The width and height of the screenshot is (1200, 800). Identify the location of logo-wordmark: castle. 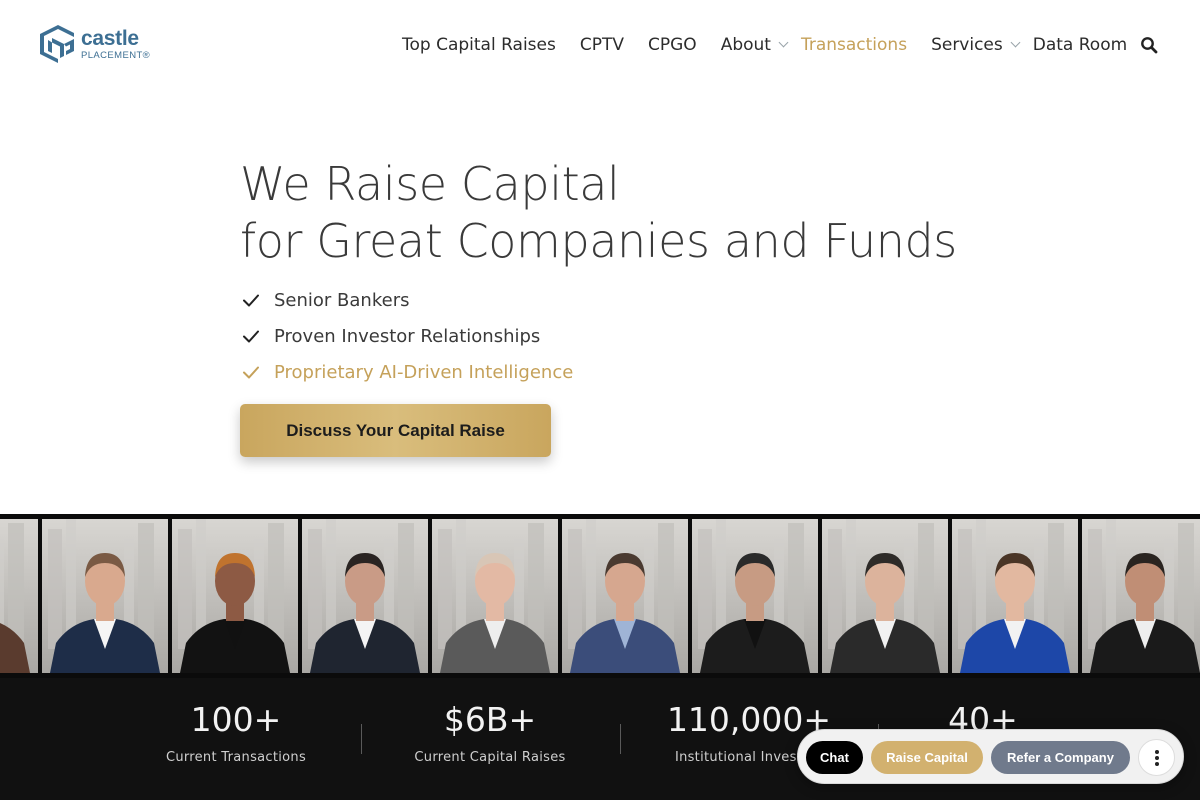
(110, 38).